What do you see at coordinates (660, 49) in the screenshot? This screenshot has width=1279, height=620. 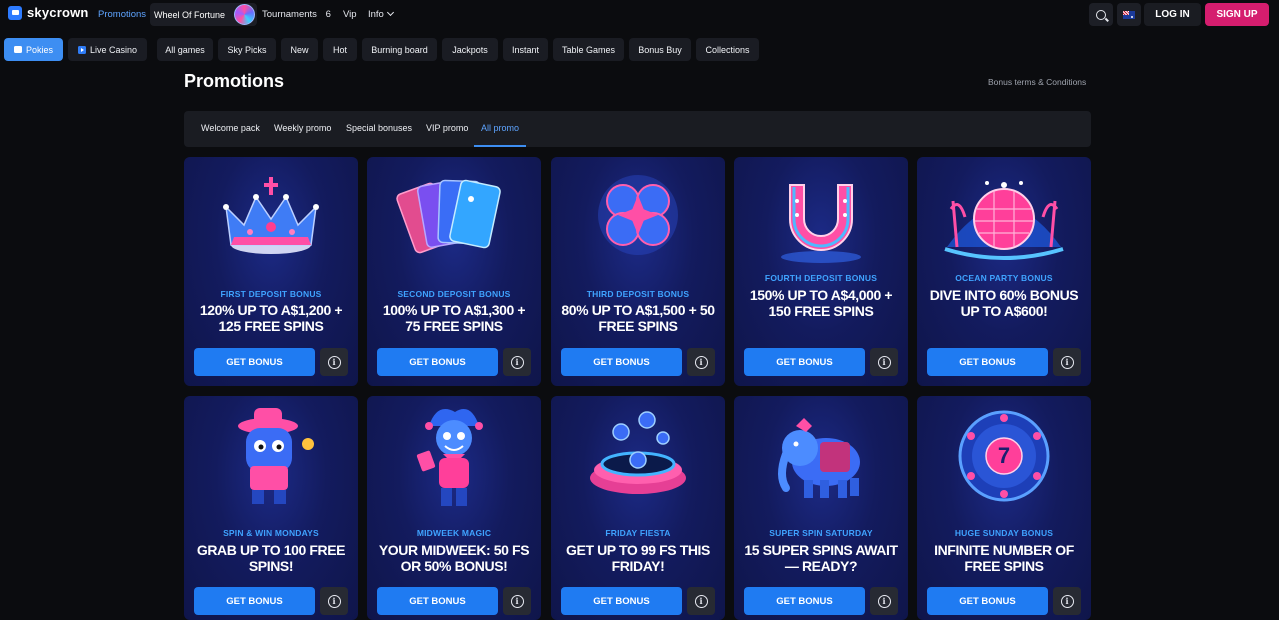 I see `category-bonus-buy: Bonus Buy` at bounding box center [660, 49].